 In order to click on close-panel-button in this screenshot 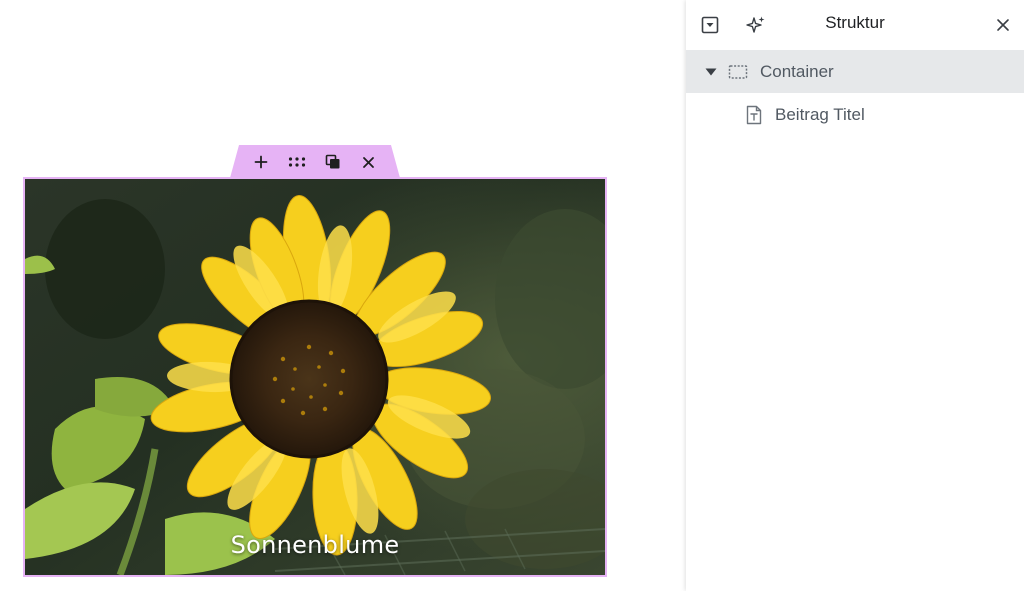, I will do `click(1003, 25)`.